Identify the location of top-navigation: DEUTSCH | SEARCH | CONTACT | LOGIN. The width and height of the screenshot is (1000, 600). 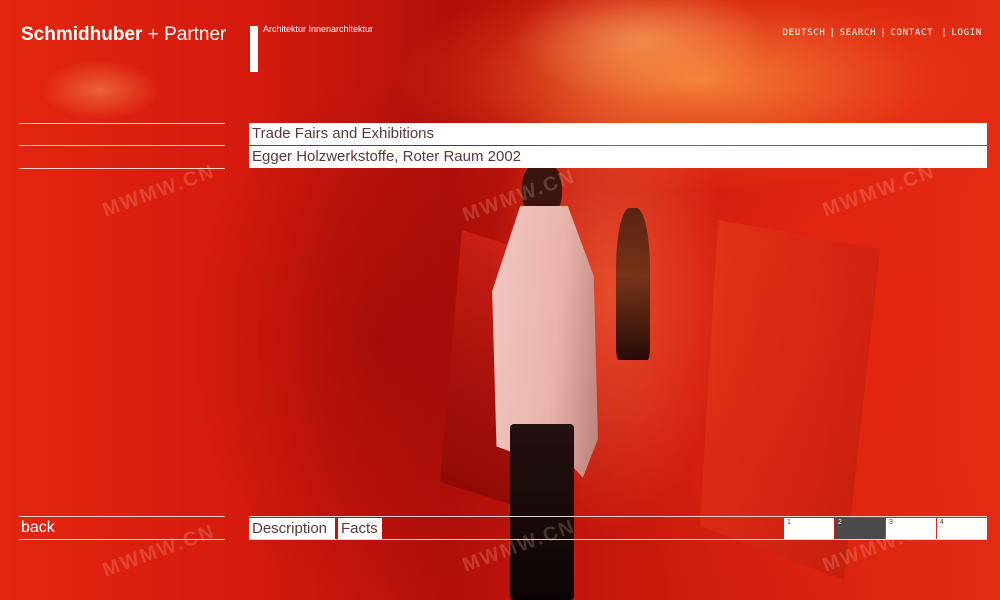
(882, 33).